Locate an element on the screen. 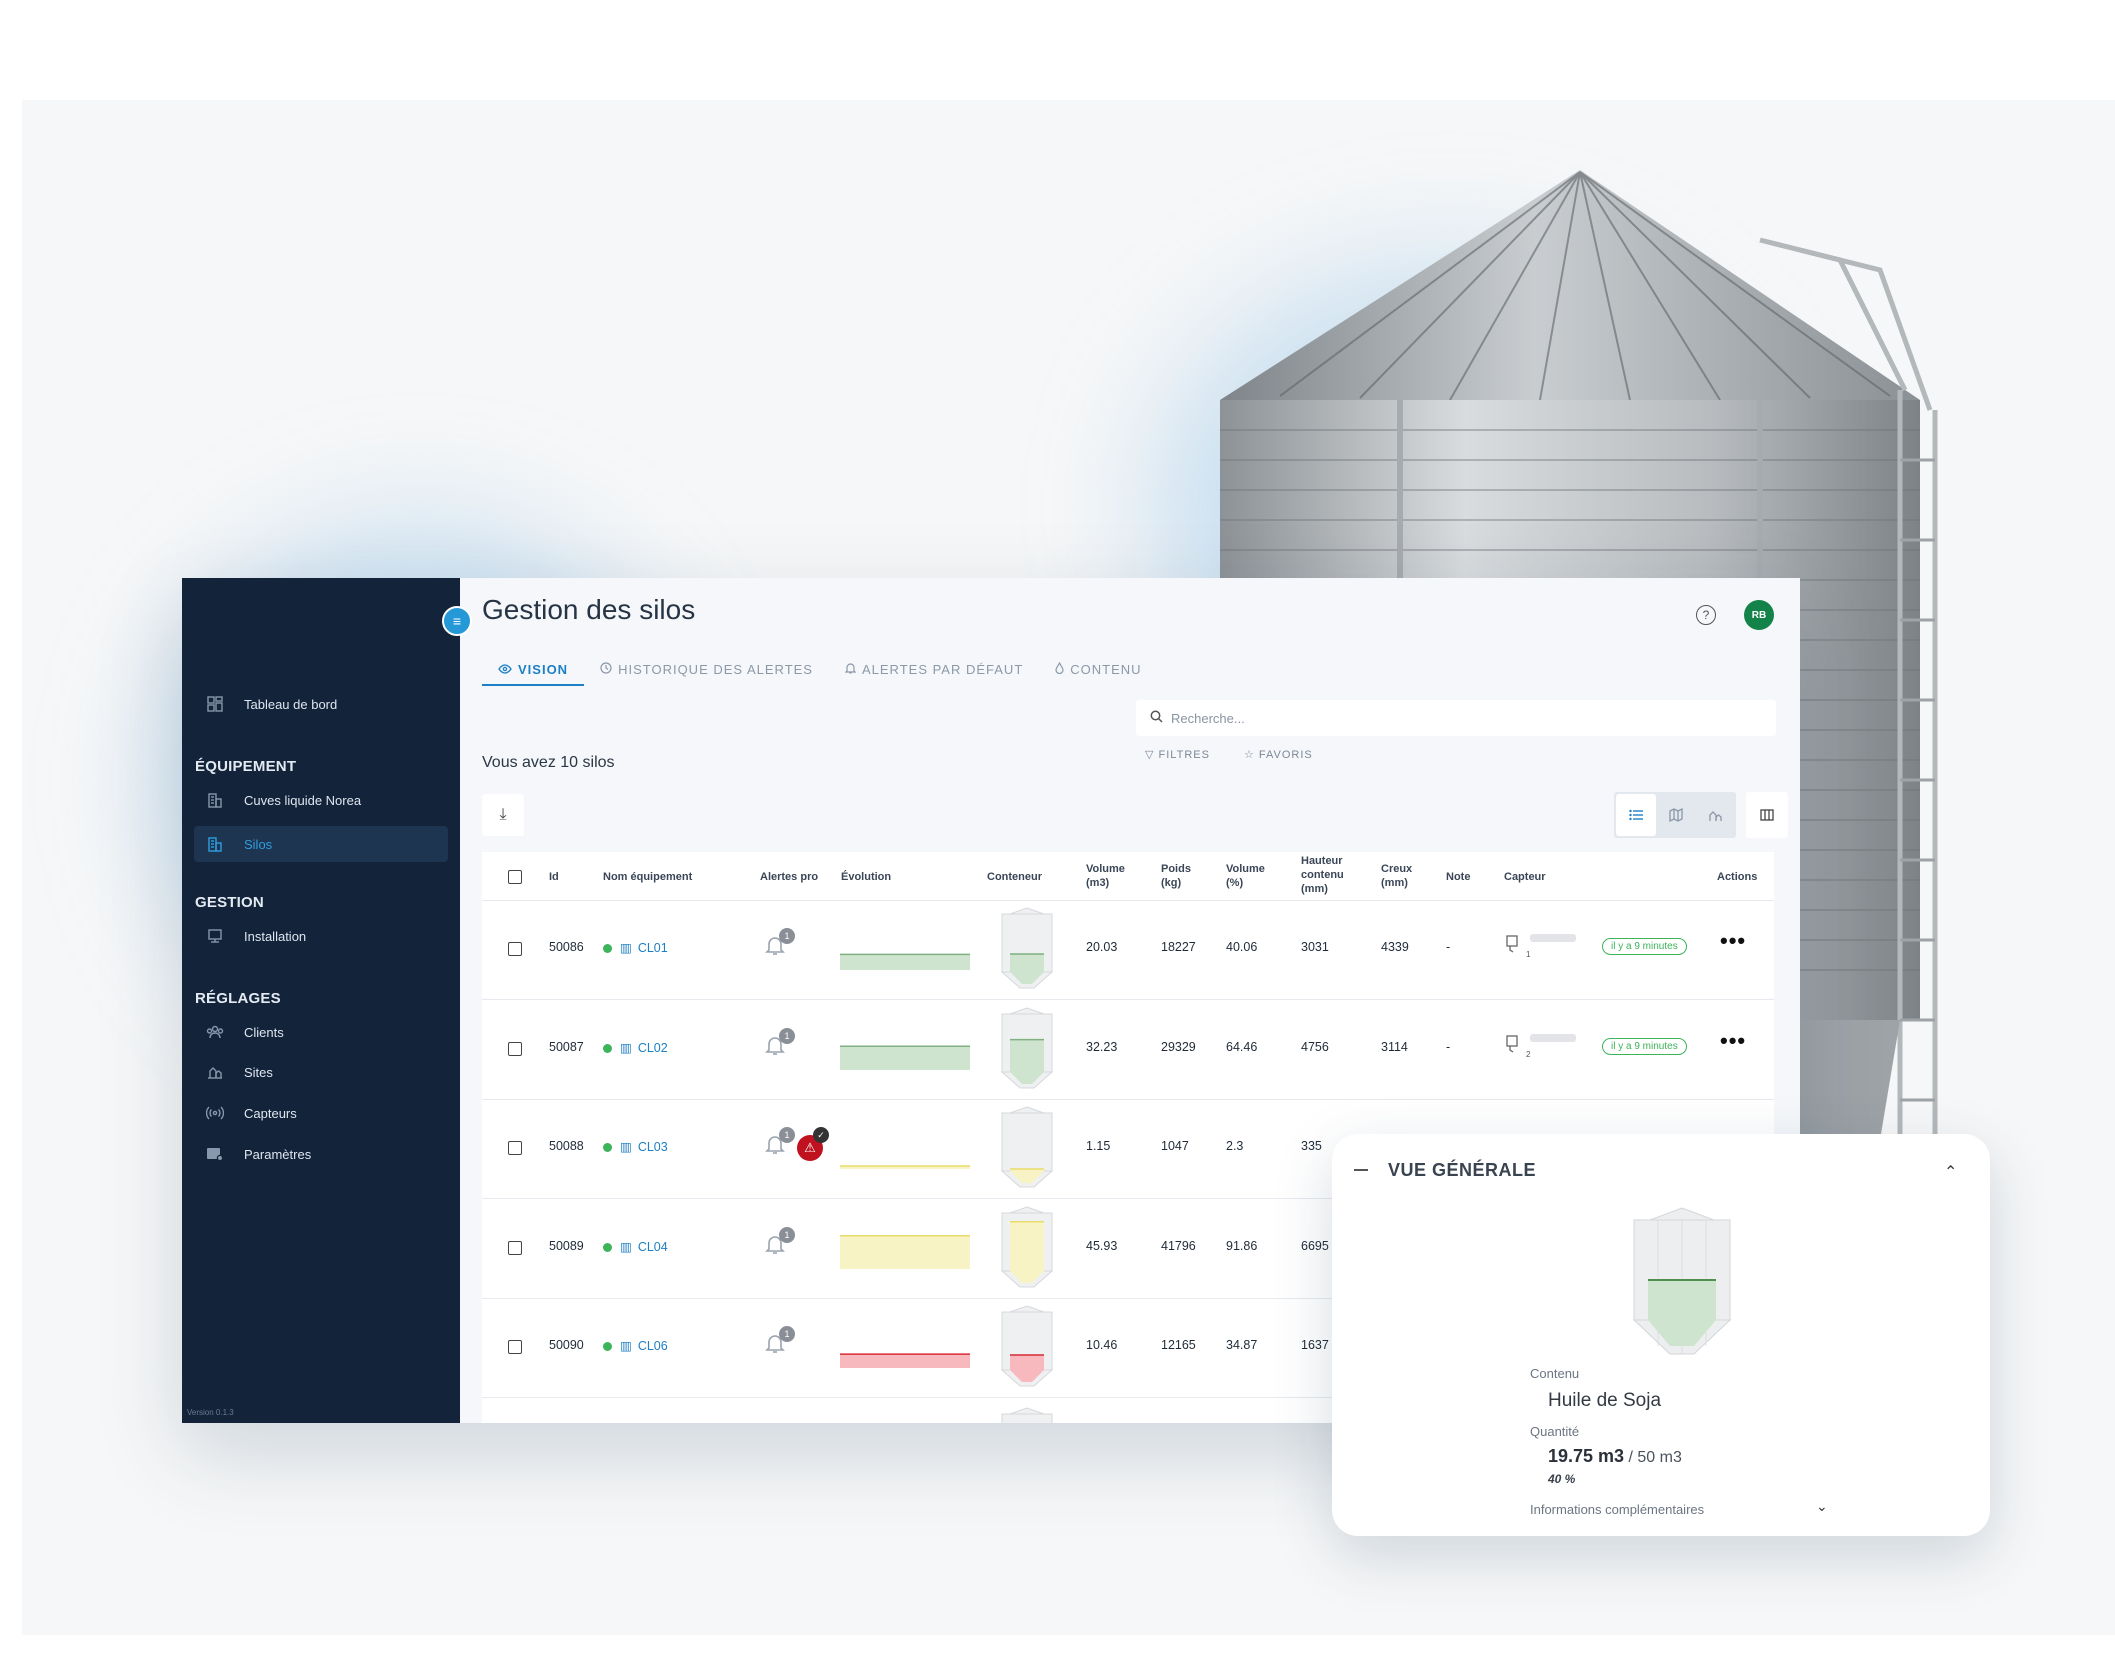  row-id: 50090 is located at coordinates (566, 1345).